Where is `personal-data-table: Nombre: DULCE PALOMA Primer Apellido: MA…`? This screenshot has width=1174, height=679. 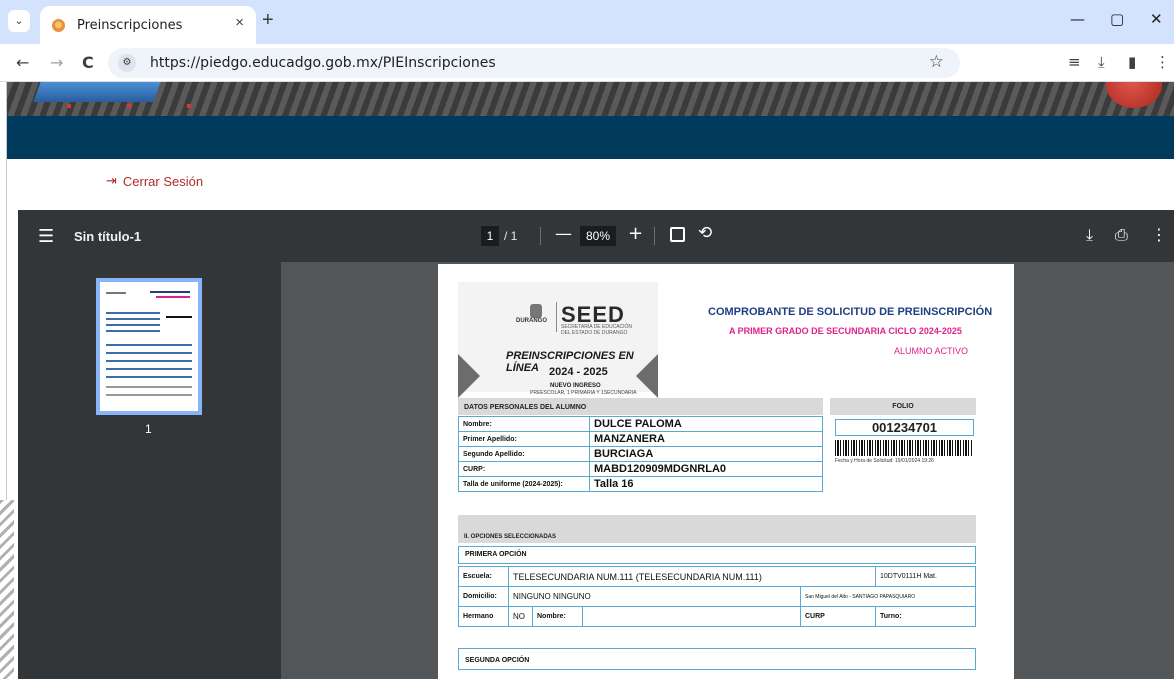 personal-data-table: Nombre: DULCE PALOMA Primer Apellido: MA… is located at coordinates (640, 454).